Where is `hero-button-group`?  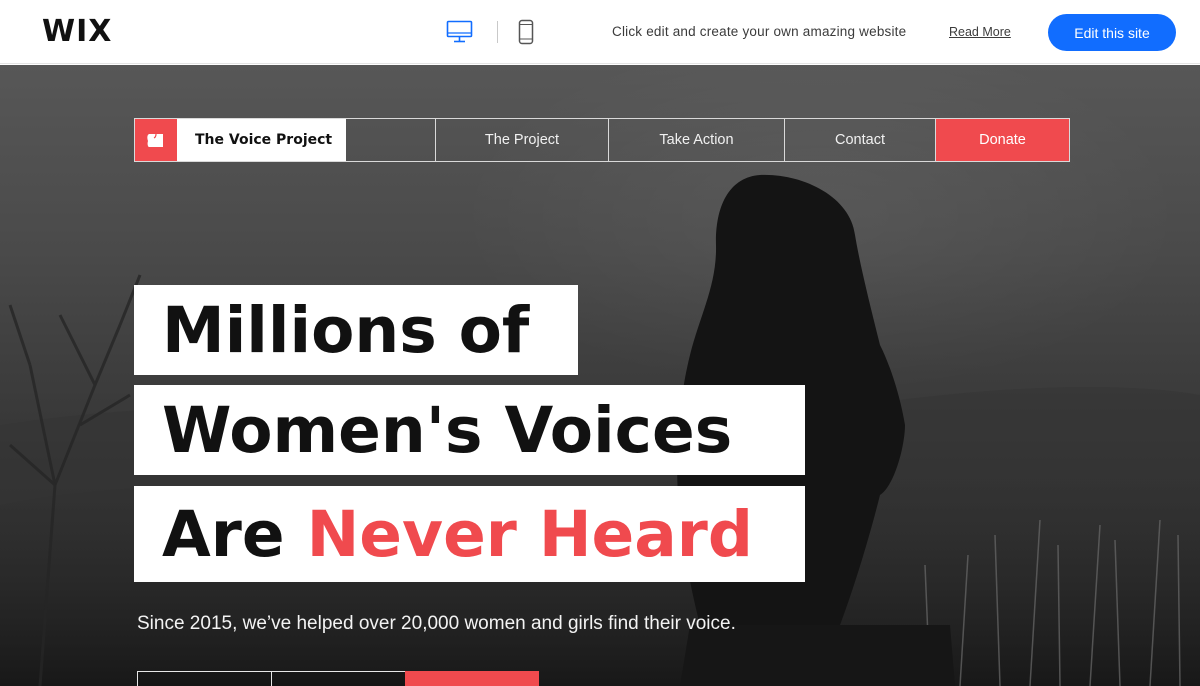
hero-button-group is located at coordinates (338, 678).